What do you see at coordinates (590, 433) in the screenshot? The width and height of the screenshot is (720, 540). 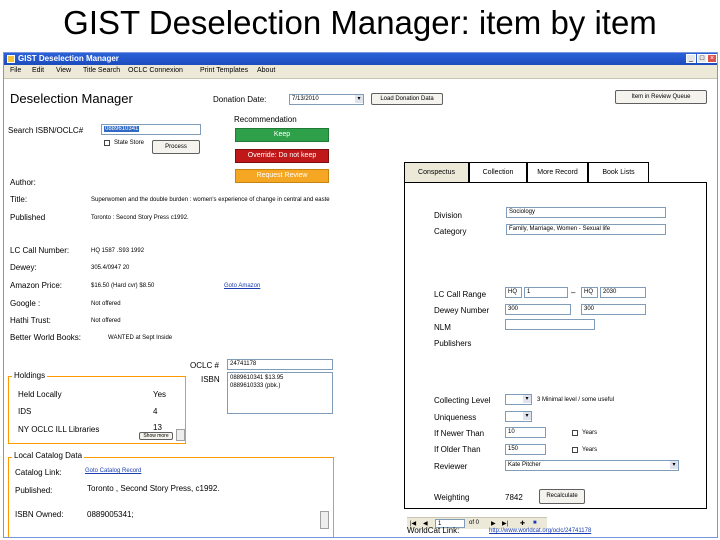 I see `if-newer-years: Years` at bounding box center [590, 433].